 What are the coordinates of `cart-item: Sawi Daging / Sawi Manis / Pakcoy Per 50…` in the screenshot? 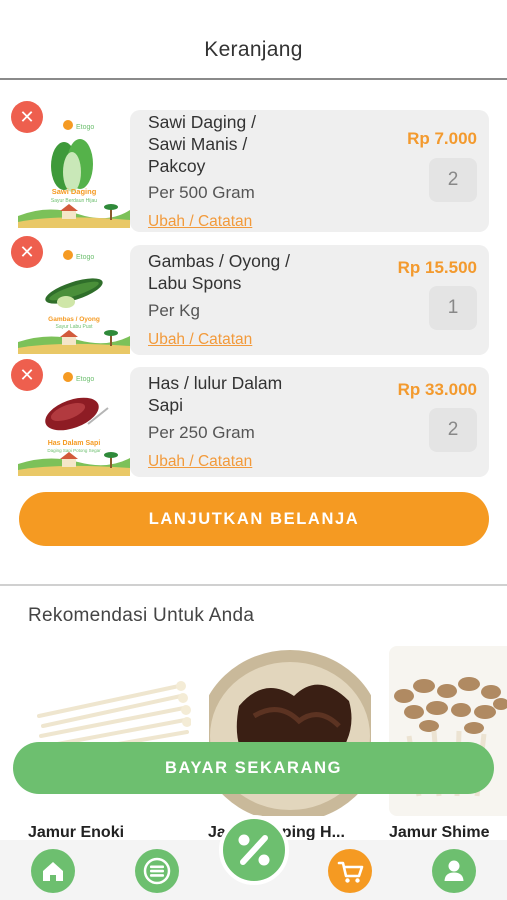 It's located at (309, 171).